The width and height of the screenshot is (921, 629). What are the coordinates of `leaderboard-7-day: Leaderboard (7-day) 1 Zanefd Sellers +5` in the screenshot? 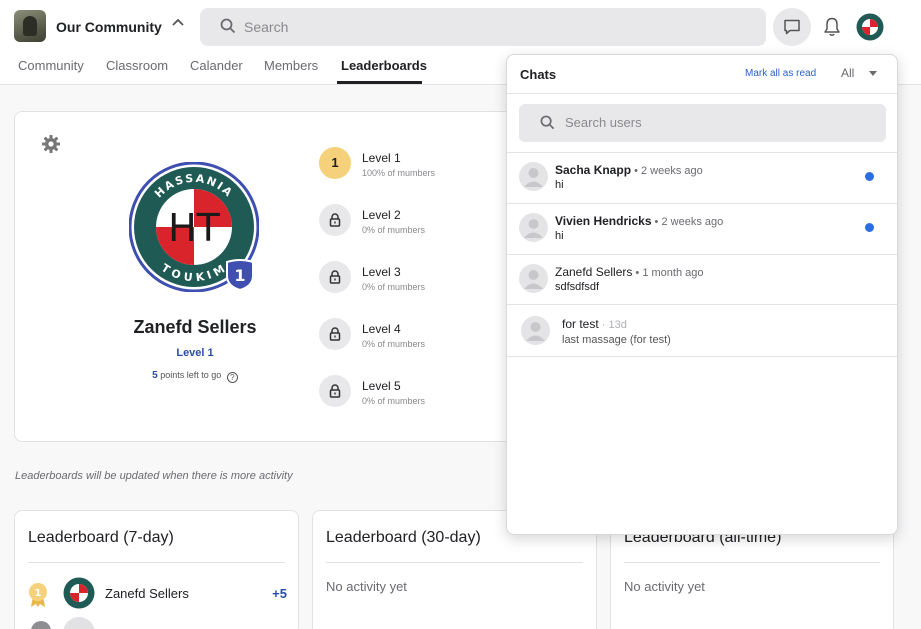 It's located at (156, 569).